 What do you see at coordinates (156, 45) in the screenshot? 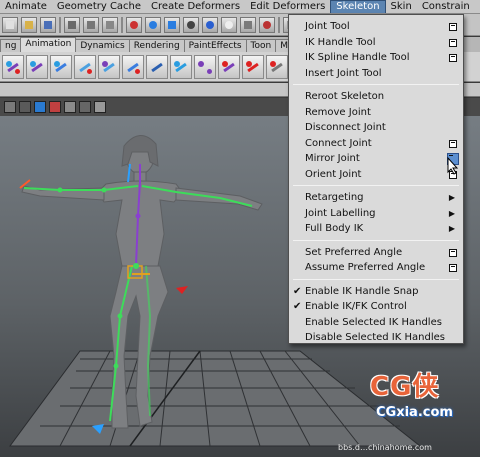
I see `shelf-tab-rendering: Rendering` at bounding box center [156, 45].